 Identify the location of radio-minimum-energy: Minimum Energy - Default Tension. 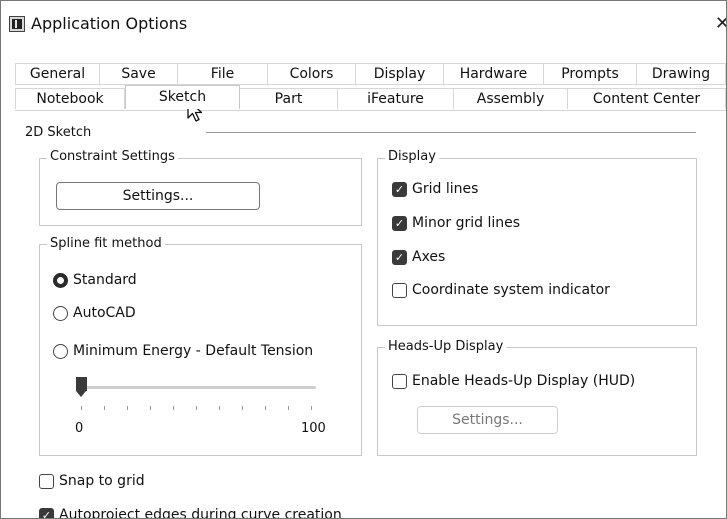
(183, 351).